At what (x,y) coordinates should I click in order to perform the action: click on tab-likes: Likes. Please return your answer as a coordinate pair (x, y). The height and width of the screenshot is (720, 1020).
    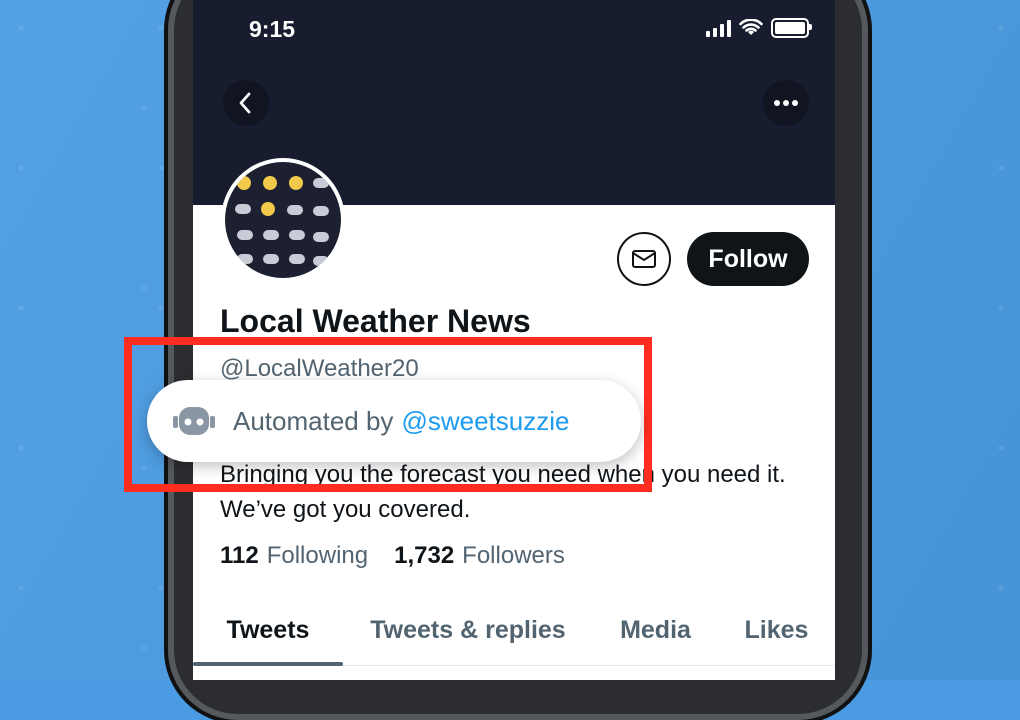
    Looking at the image, I should click on (776, 630).